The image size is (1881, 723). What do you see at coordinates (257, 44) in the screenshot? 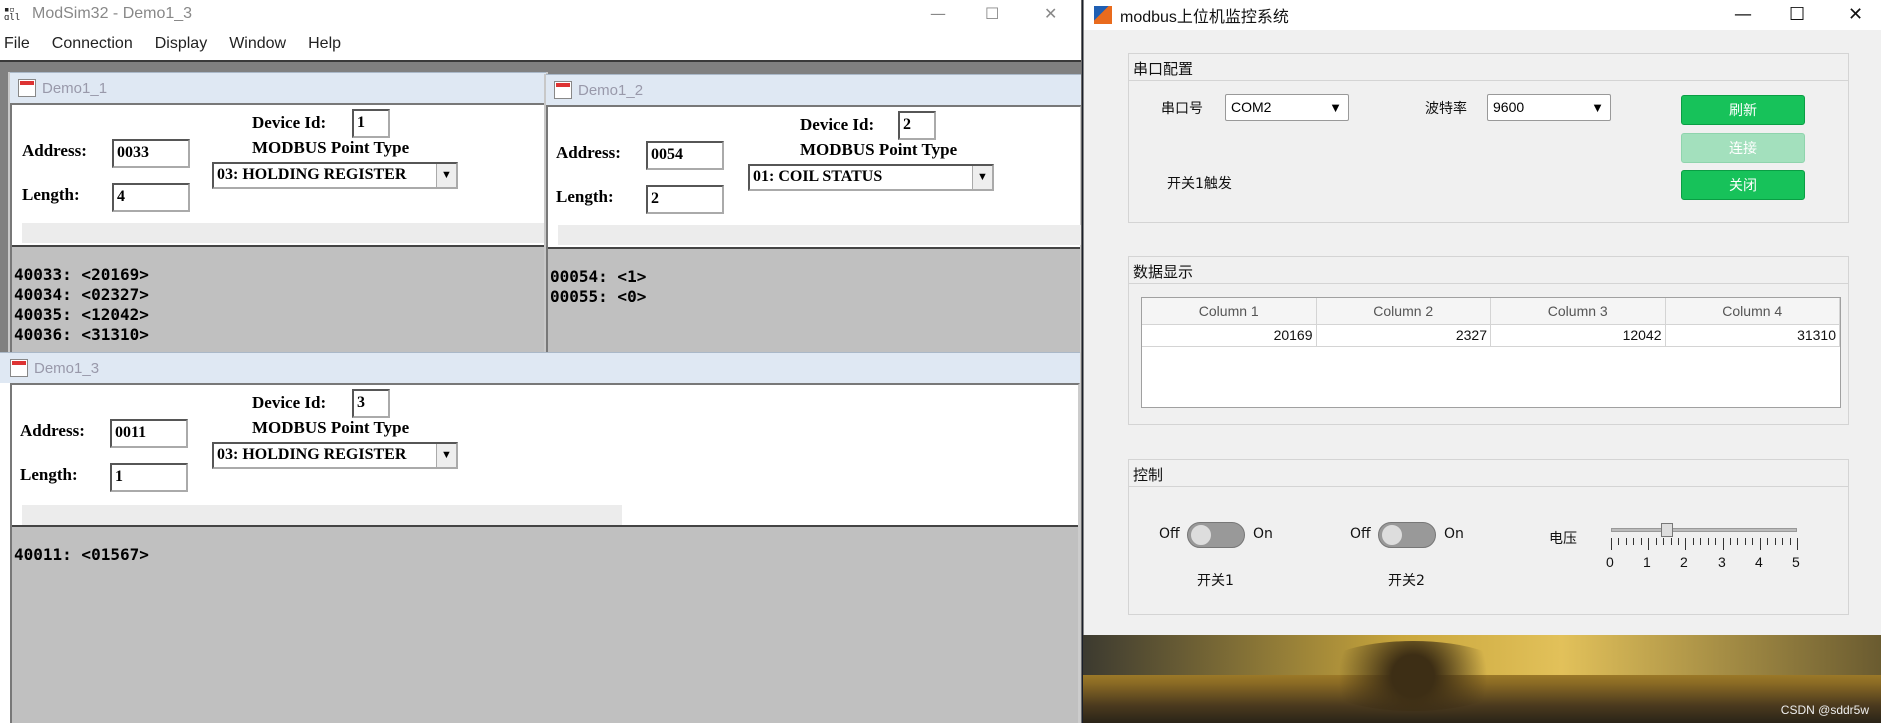
I see `menu-window: Window` at bounding box center [257, 44].